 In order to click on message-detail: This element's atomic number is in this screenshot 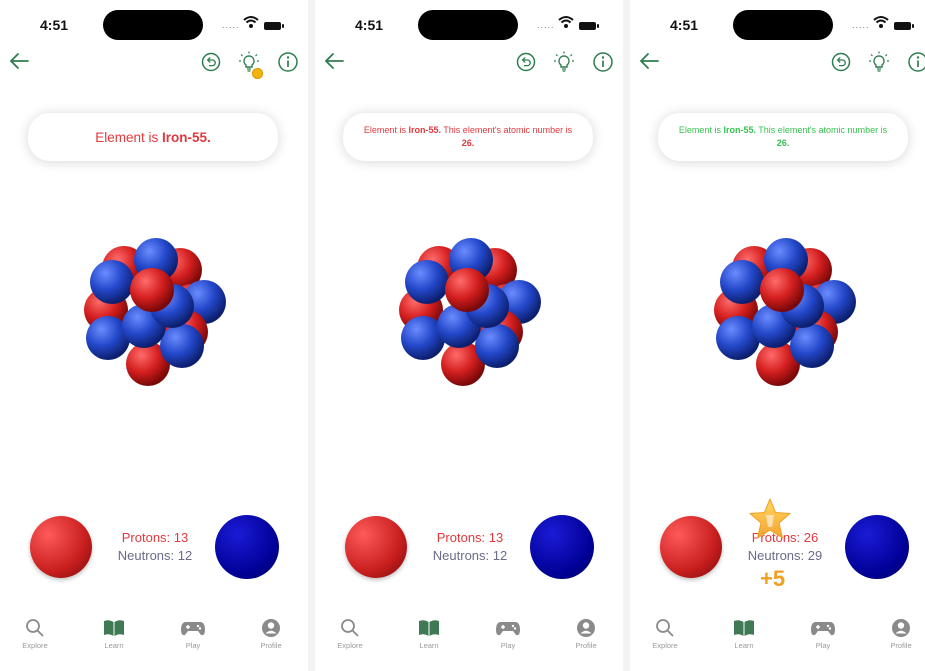, I will do `click(506, 130)`.